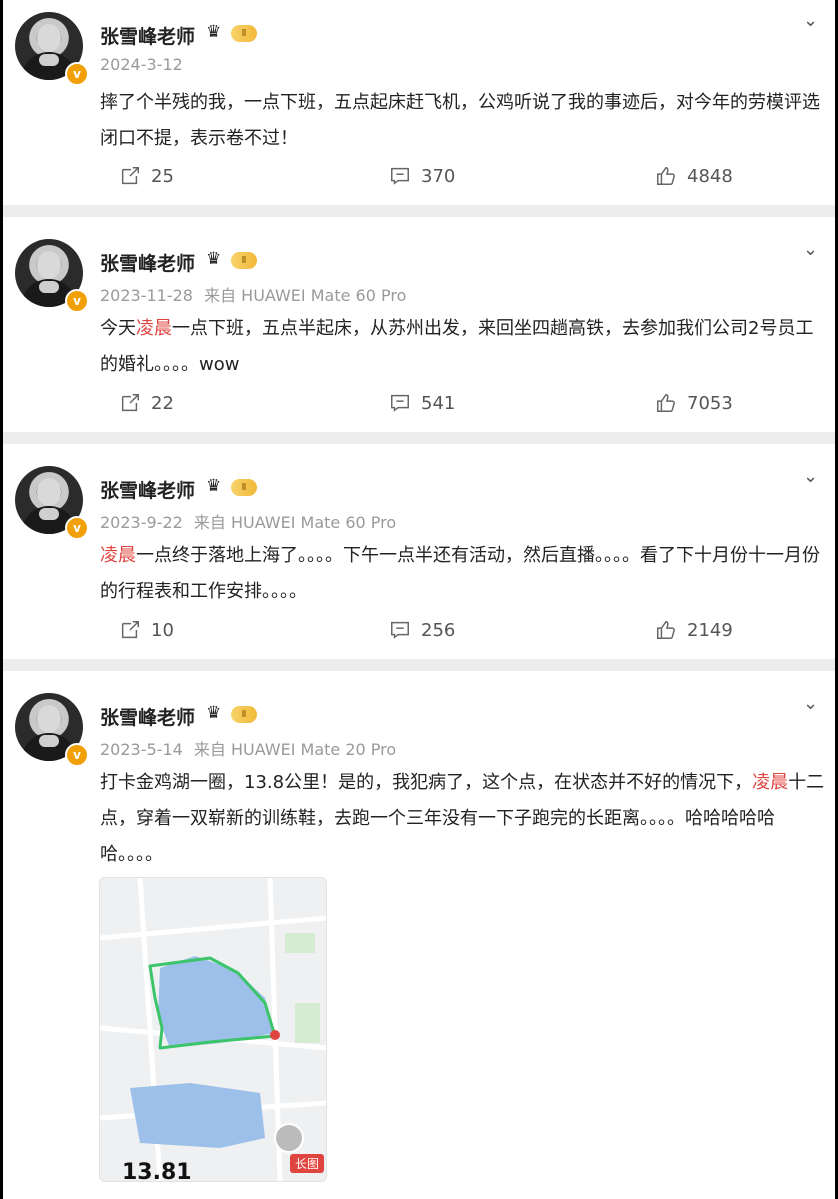  I want to click on user-thumbnail, so click(289, 1138).